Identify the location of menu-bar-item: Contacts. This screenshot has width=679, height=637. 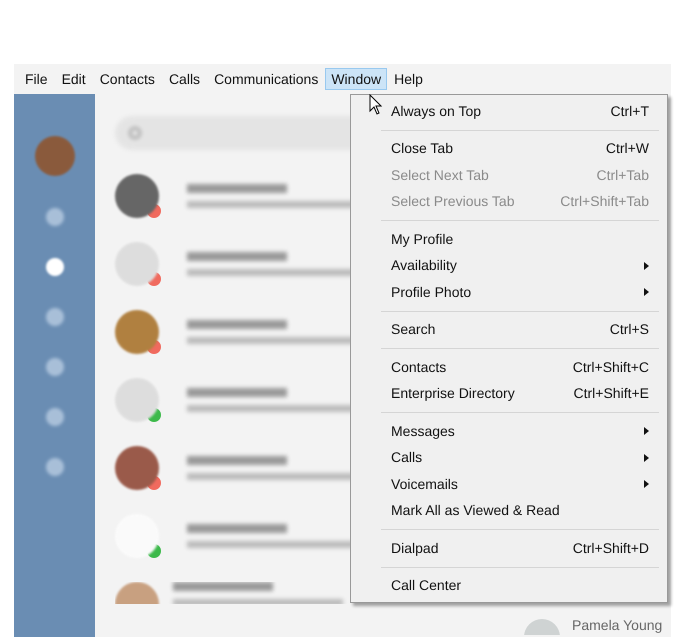
(127, 79).